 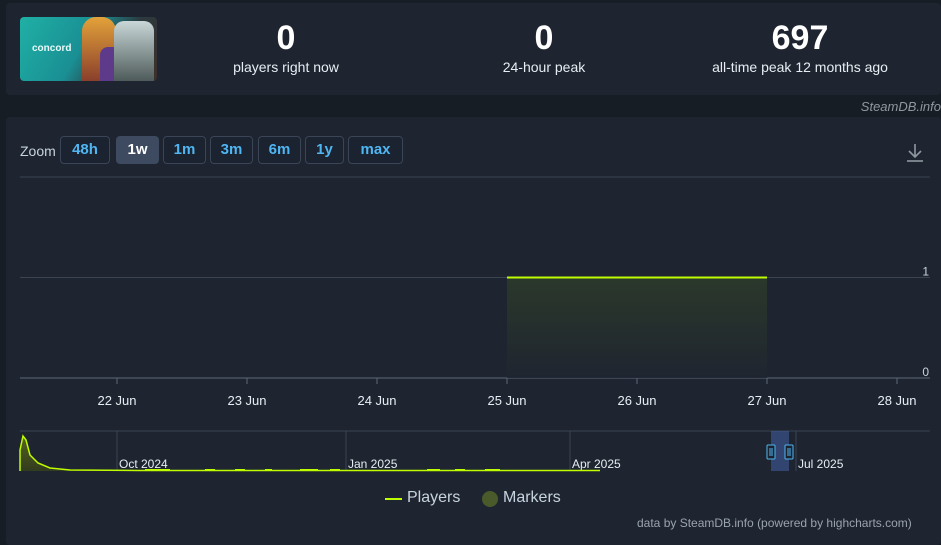 I want to click on x-tick-label: 22 Jun, so click(x=116, y=400).